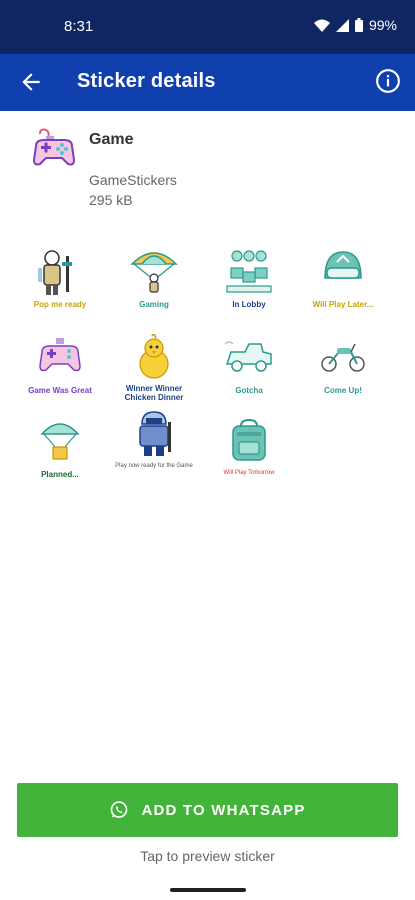 Image resolution: width=415 pixels, height=900 pixels. Describe the element at coordinates (249, 304) in the screenshot. I see `sticker-caption: In Lobby` at that location.